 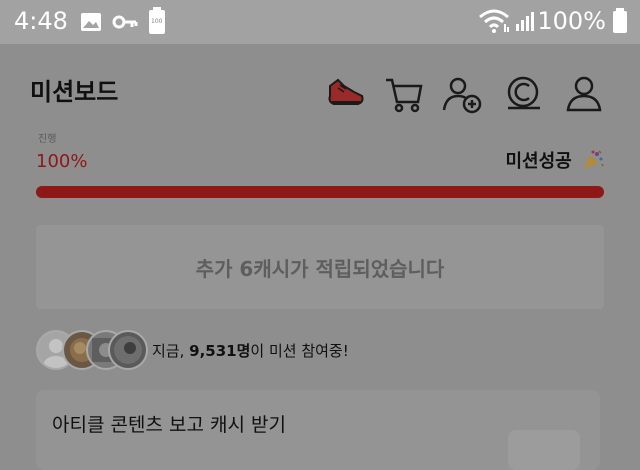 I want to click on participant-avatars, so click(x=92, y=351).